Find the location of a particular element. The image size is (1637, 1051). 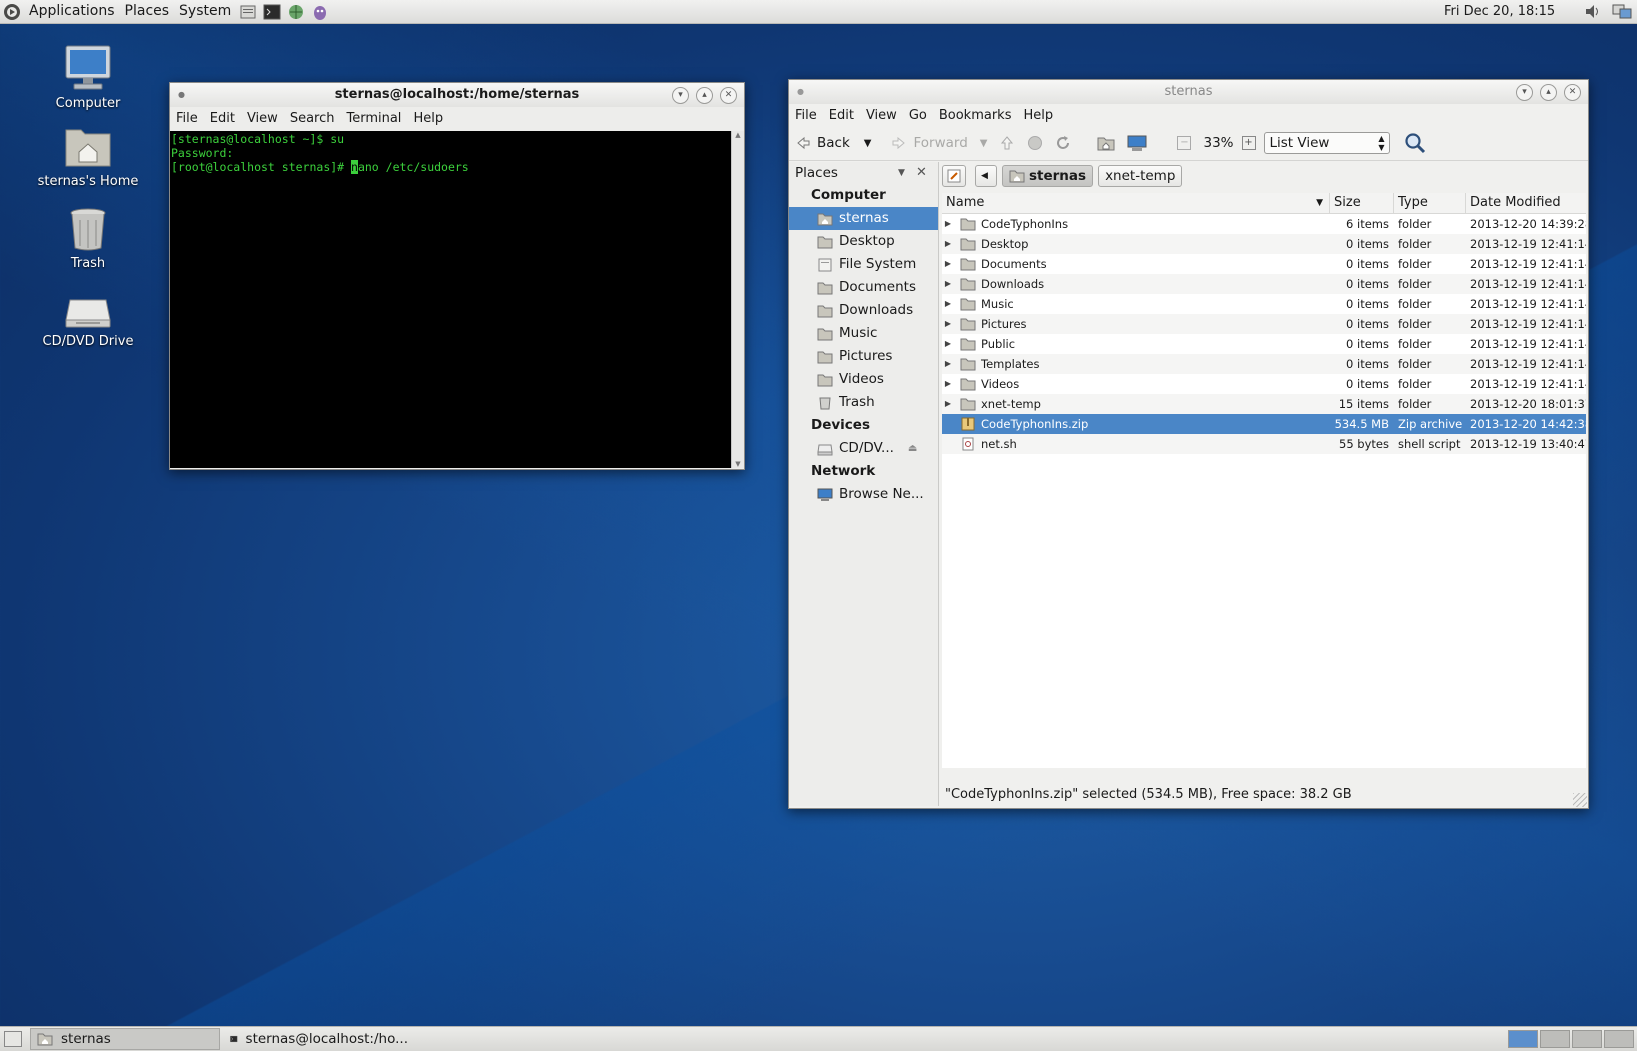

sidebar-item-file-system: File System is located at coordinates (863, 264).